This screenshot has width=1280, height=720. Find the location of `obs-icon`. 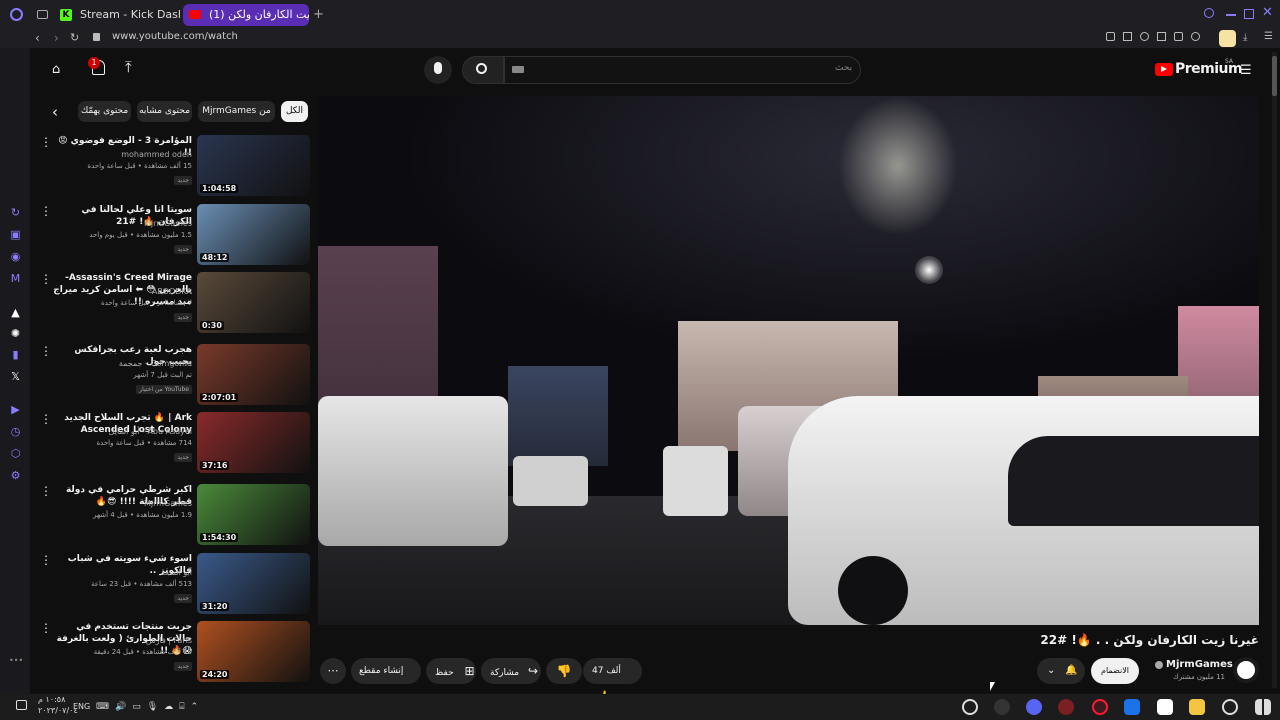

obs-icon is located at coordinates (970, 707).